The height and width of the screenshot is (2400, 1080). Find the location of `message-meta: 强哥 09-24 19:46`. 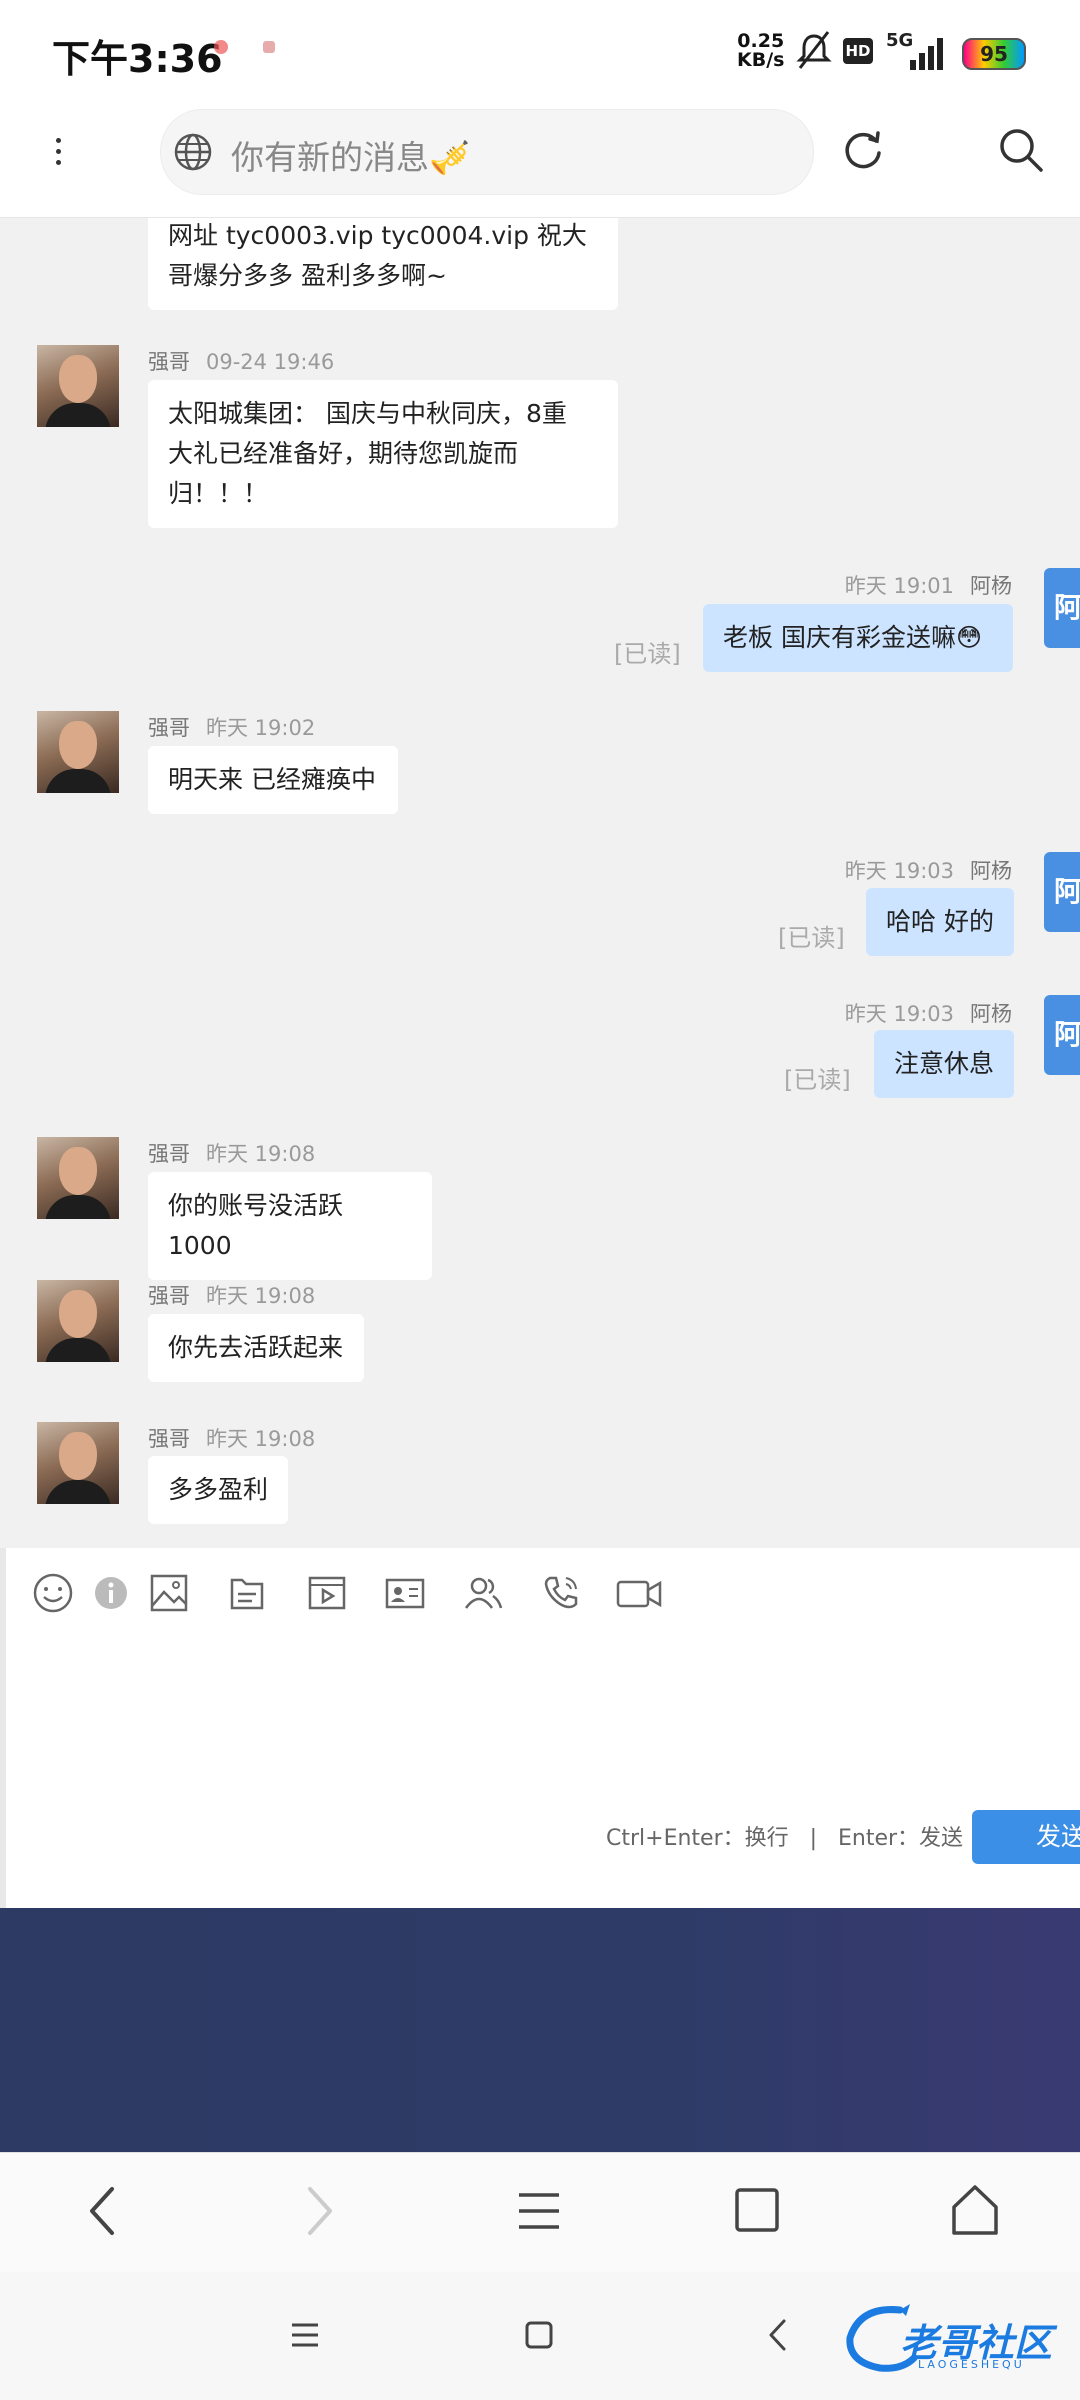

message-meta: 强哥 09-24 19:46 is located at coordinates (241, 361).